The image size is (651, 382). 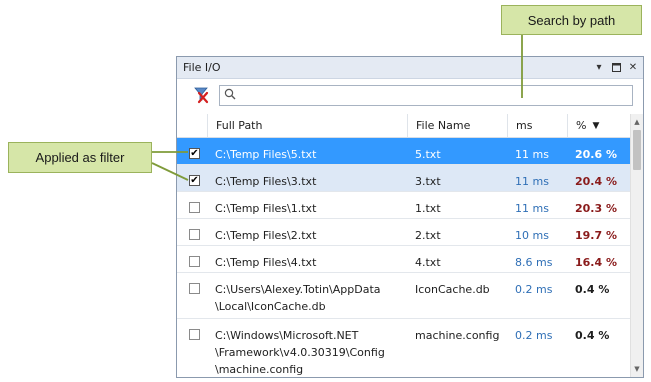 I want to click on row-file-name: 2.txt, so click(x=428, y=235).